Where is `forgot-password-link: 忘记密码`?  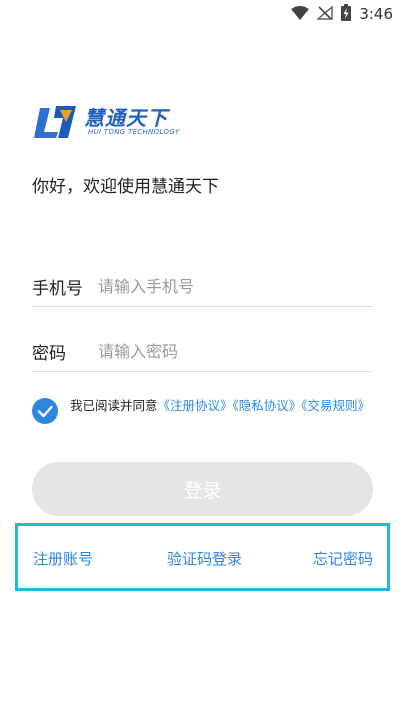 forgot-password-link: 忘记密码 is located at coordinates (343, 558).